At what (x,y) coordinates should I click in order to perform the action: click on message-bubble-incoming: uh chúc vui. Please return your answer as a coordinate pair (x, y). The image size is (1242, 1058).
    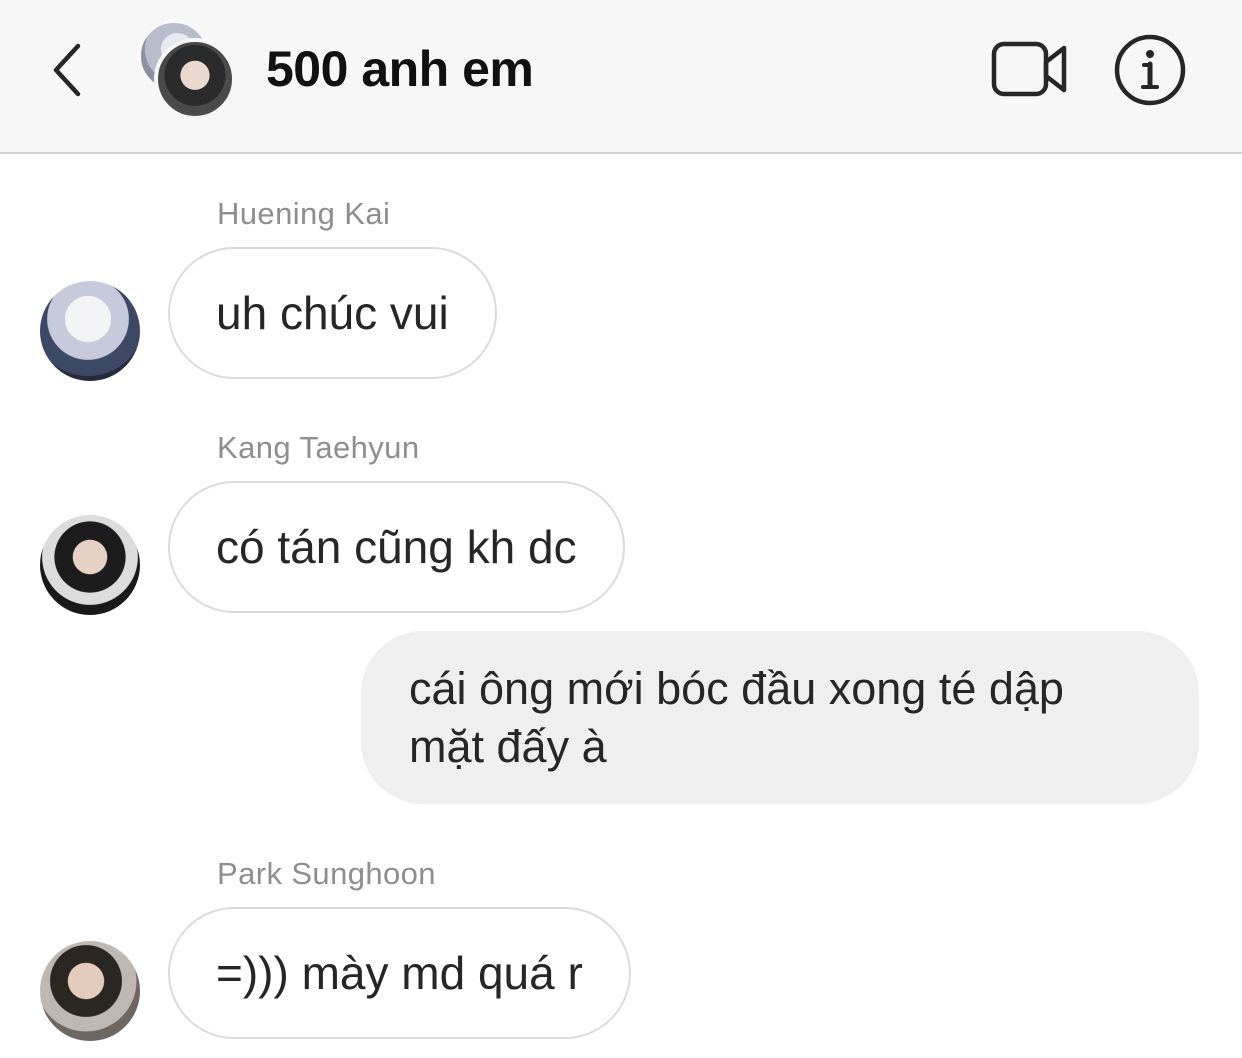
    Looking at the image, I should click on (332, 313).